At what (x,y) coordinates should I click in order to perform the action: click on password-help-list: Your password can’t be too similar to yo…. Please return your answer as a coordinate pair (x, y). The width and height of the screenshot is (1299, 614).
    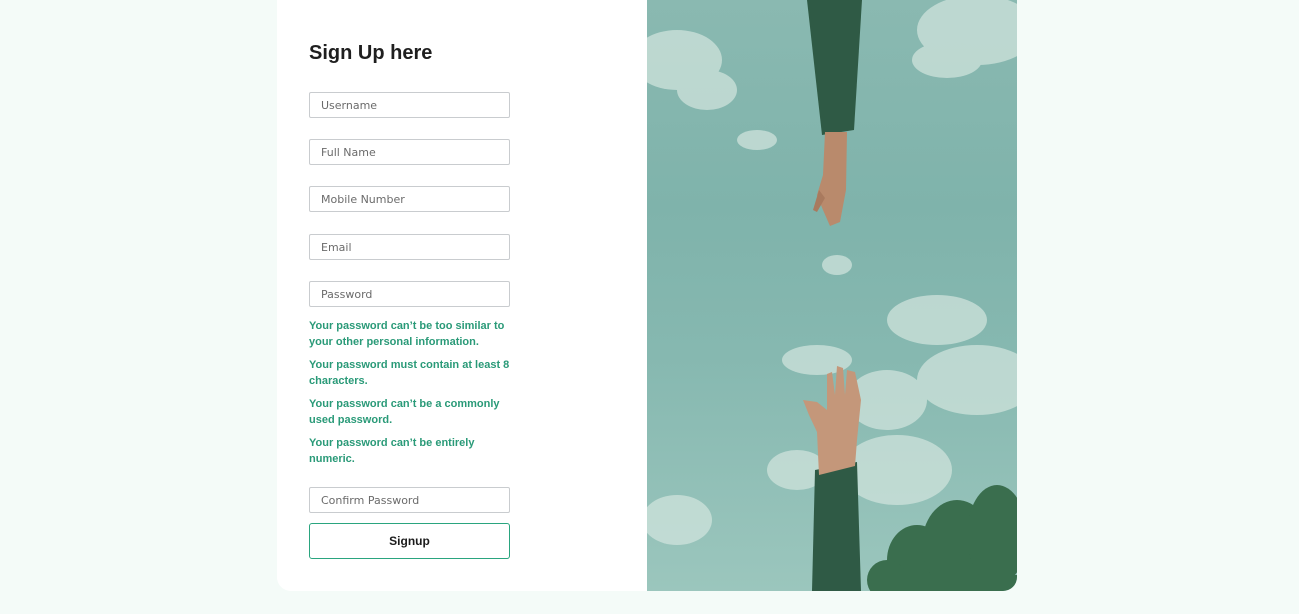
    Looking at the image, I should click on (411, 396).